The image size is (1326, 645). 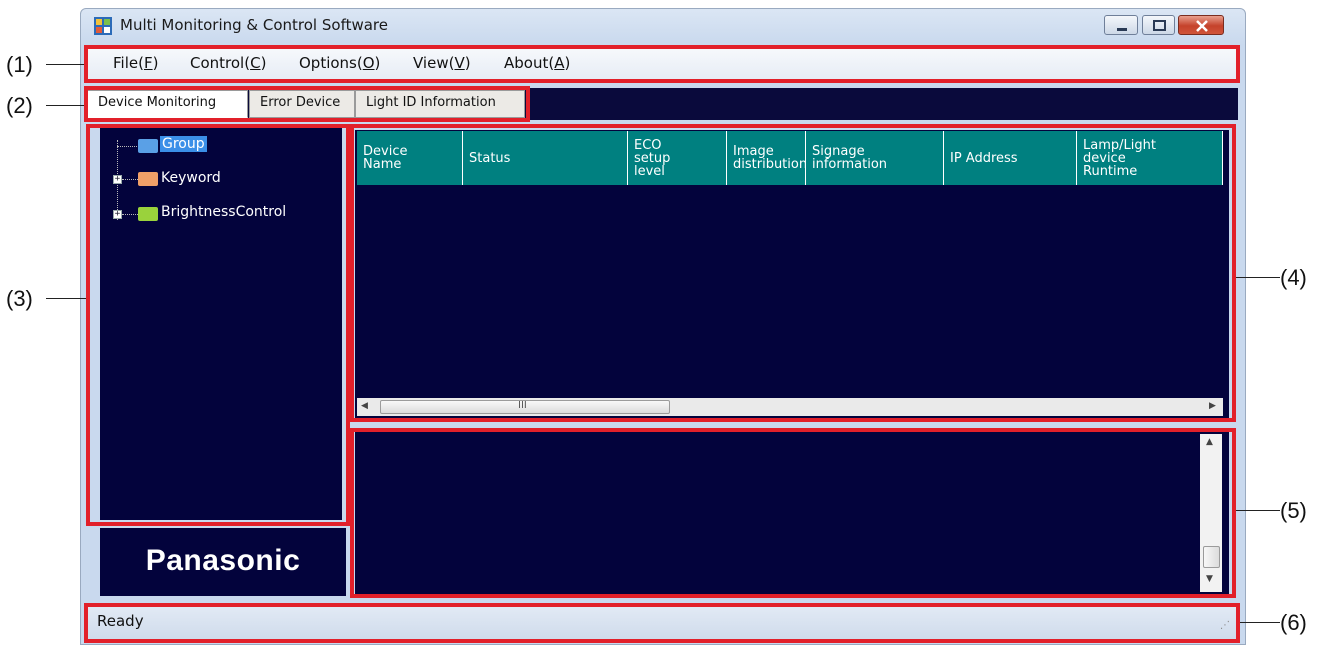 I want to click on callout-3: (3), so click(x=19, y=298).